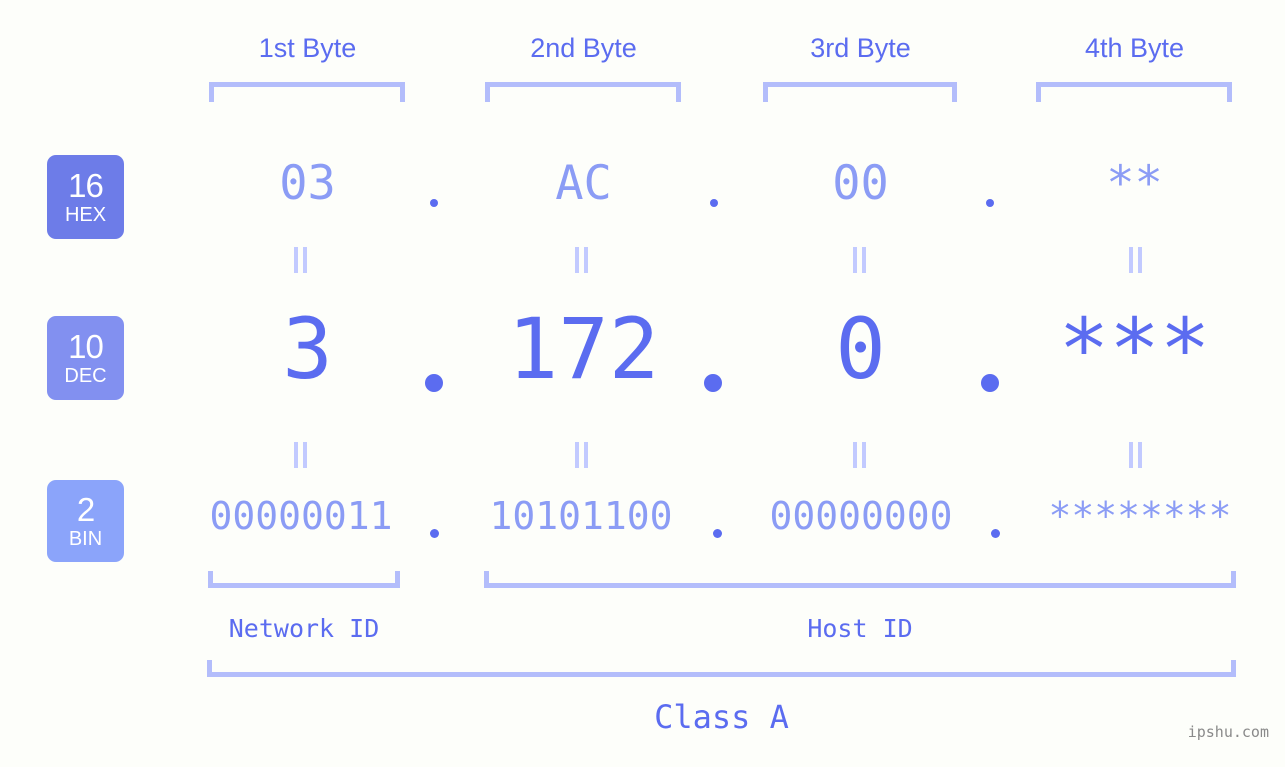  Describe the element at coordinates (583, 183) in the screenshot. I see `hex-byte-2: AC` at that location.